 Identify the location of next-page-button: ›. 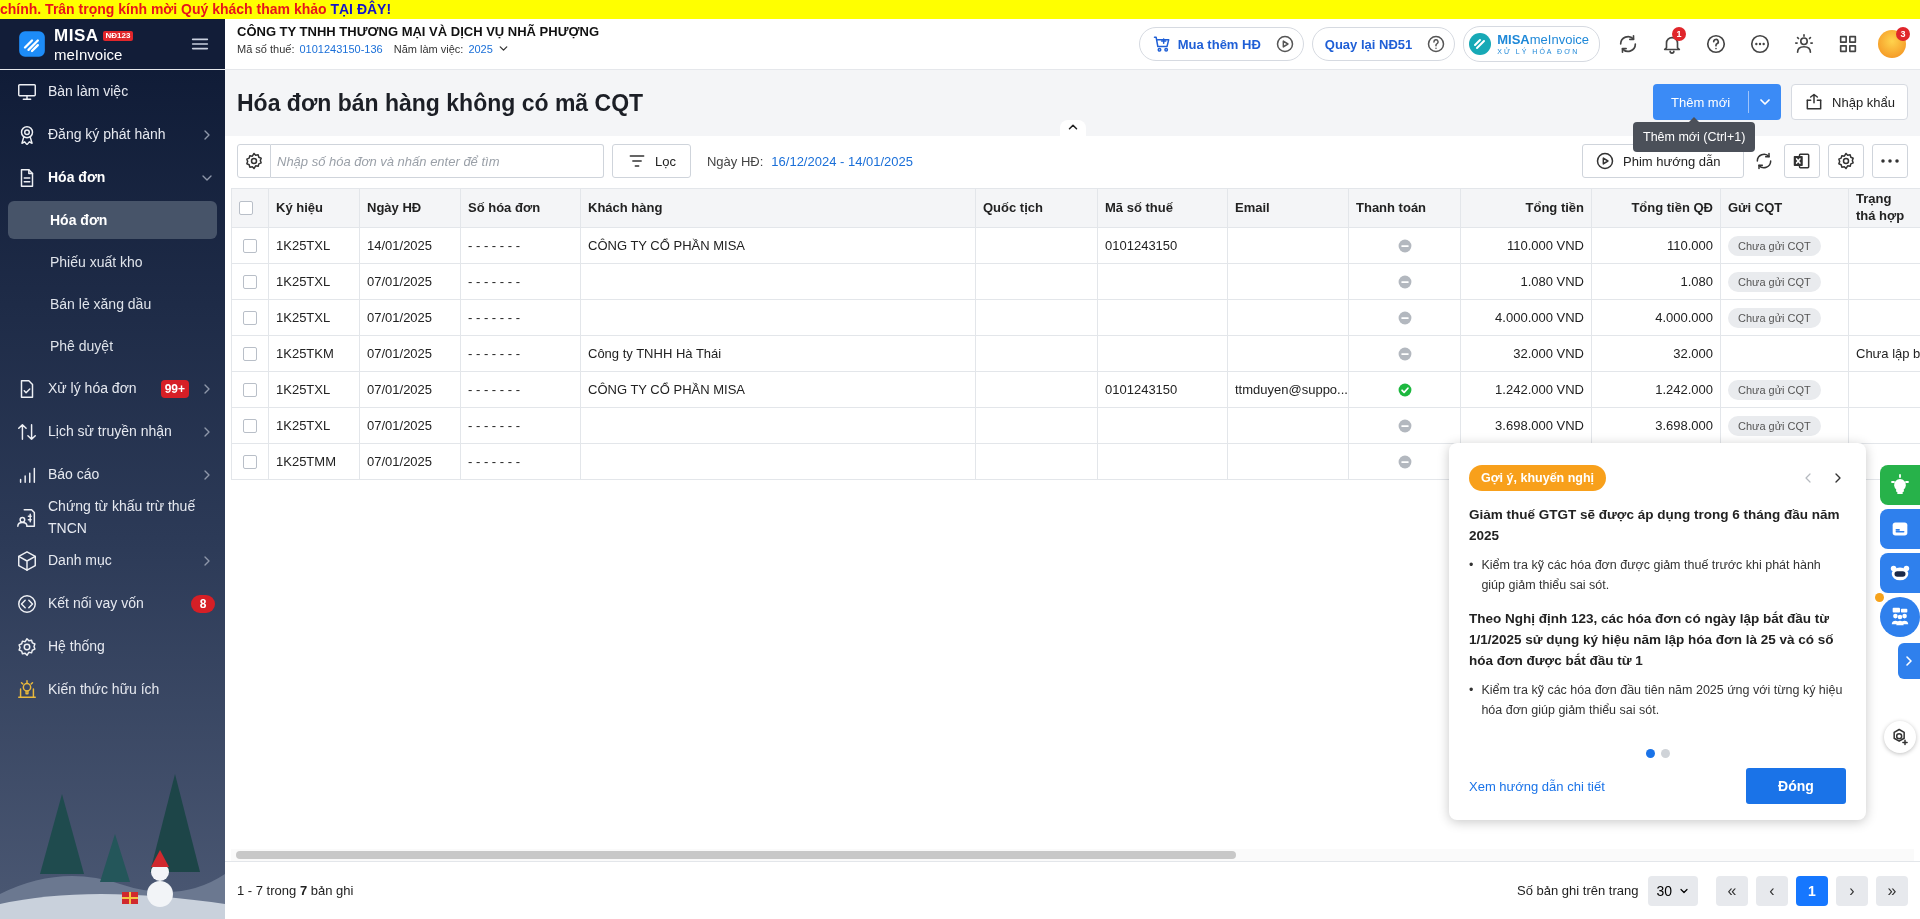
(1852, 890).